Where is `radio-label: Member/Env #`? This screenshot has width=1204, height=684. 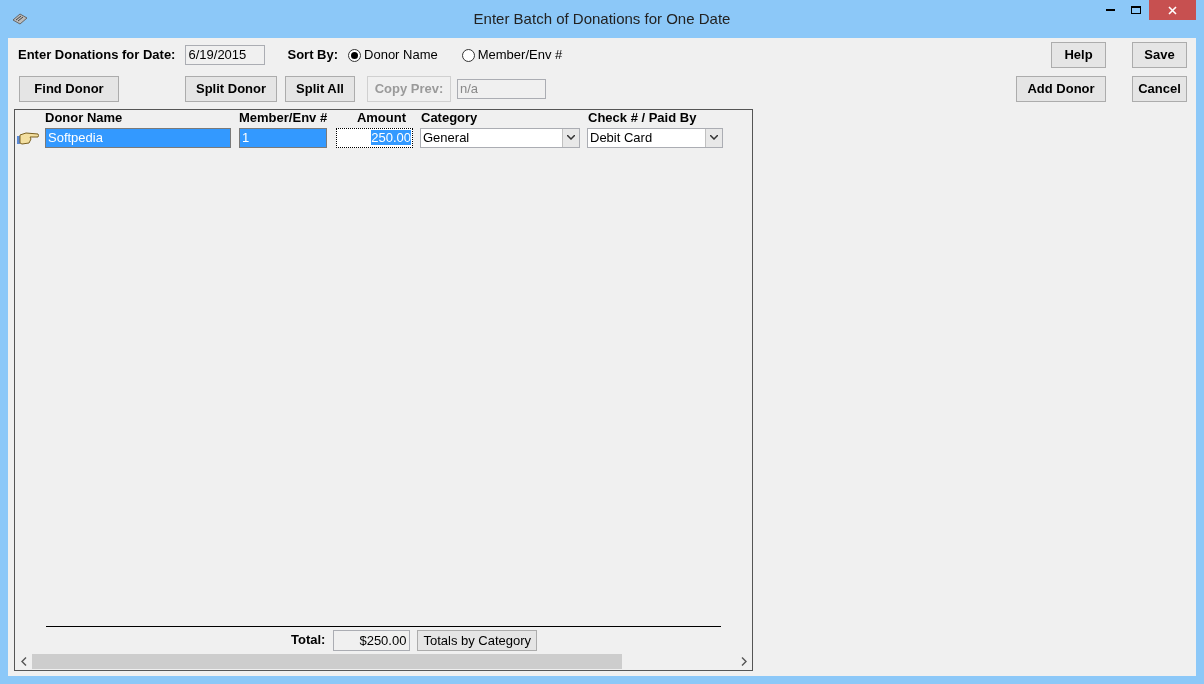
radio-label: Member/Env # is located at coordinates (520, 55).